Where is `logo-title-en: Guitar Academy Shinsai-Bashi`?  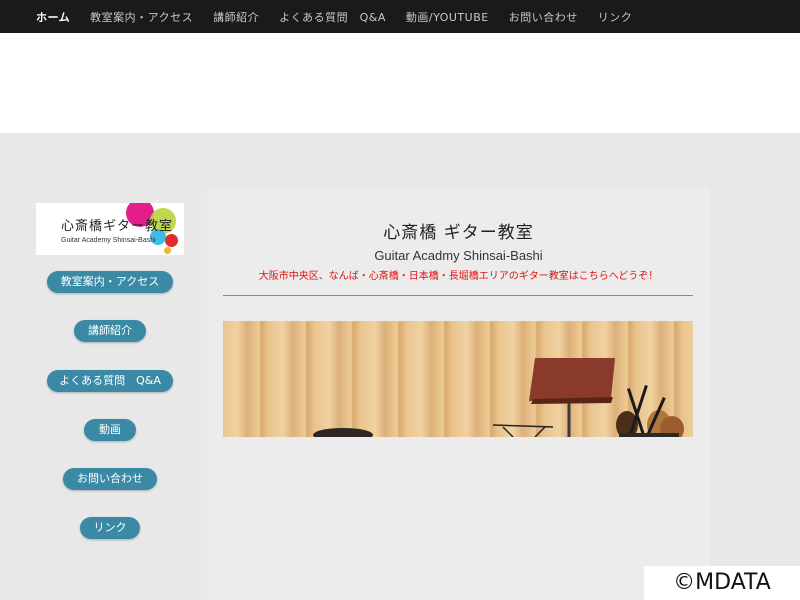
logo-title-en: Guitar Academy Shinsai-Bashi is located at coordinates (108, 240).